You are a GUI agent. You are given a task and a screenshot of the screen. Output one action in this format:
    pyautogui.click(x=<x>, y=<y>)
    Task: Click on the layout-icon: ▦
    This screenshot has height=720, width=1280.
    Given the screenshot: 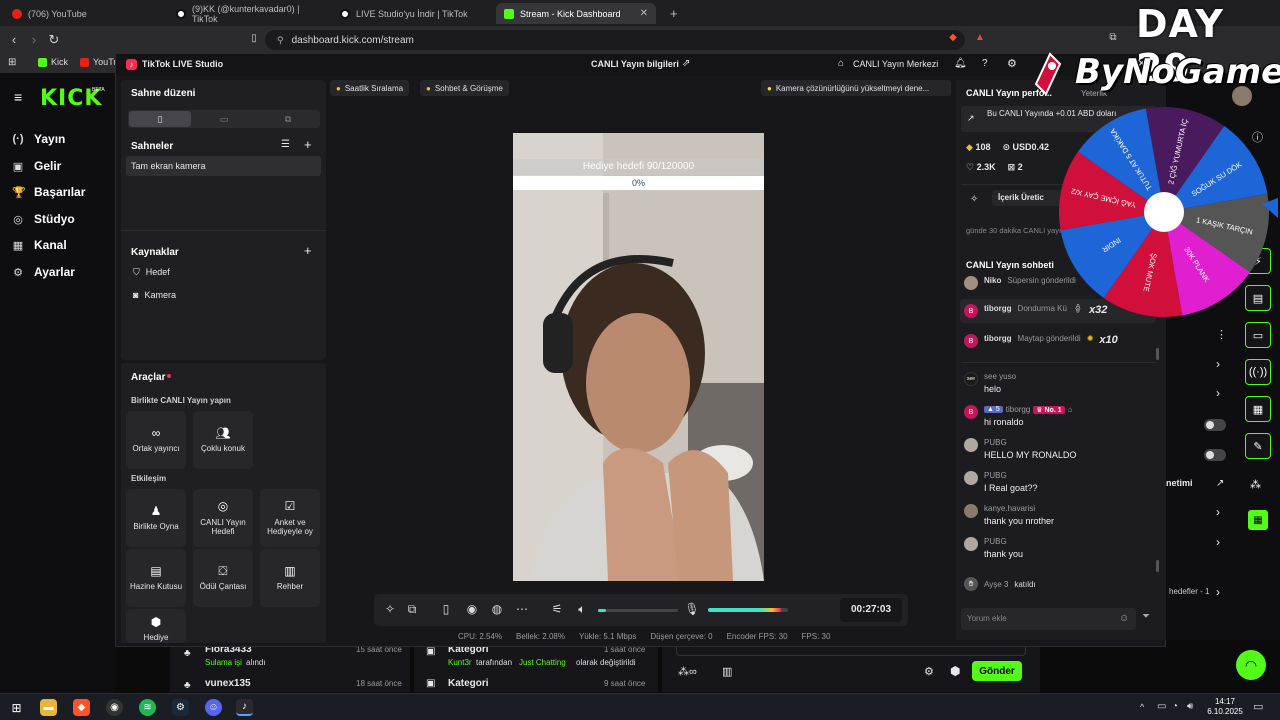 What is the action you would take?
    pyautogui.click(x=1258, y=409)
    